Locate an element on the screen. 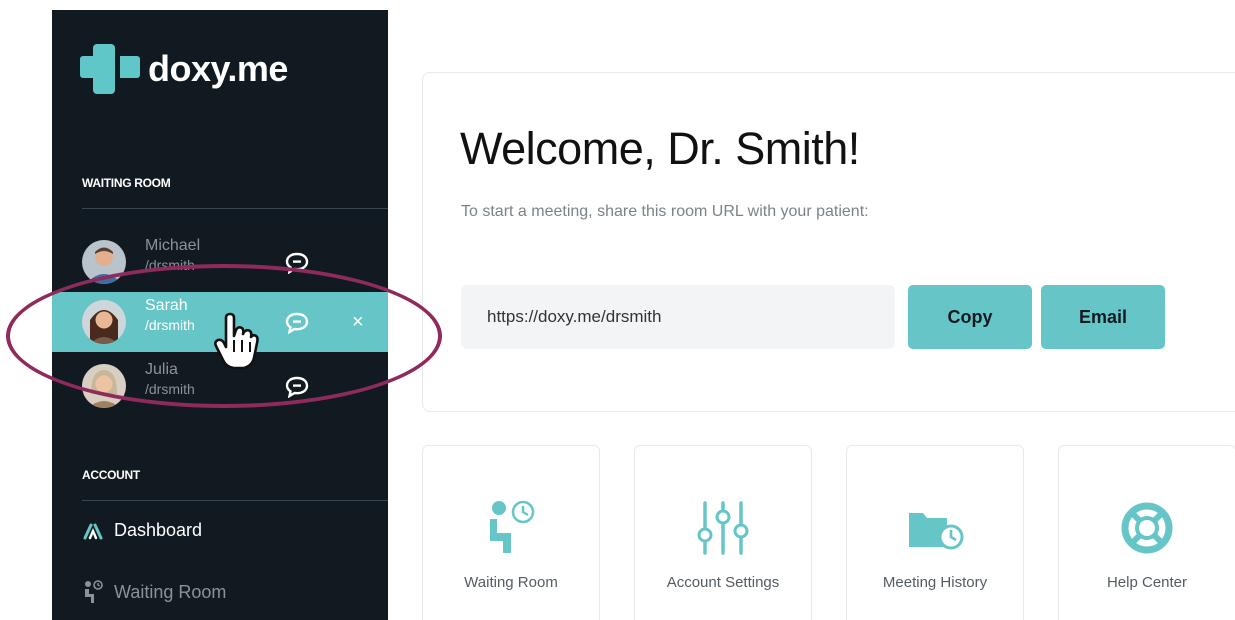  remove-patient-close-icon: × is located at coordinates (358, 322).